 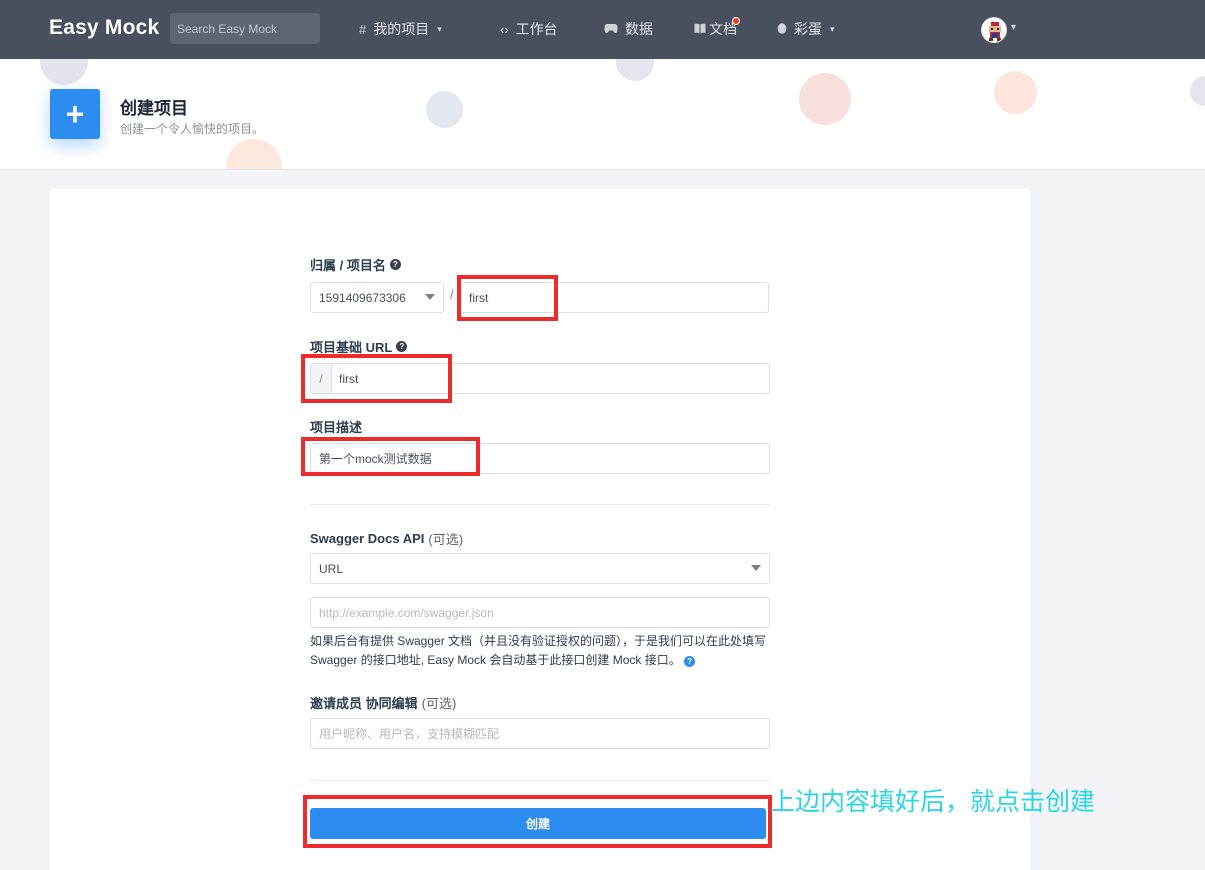 What do you see at coordinates (245, 28) in the screenshot?
I see `search-input` at bounding box center [245, 28].